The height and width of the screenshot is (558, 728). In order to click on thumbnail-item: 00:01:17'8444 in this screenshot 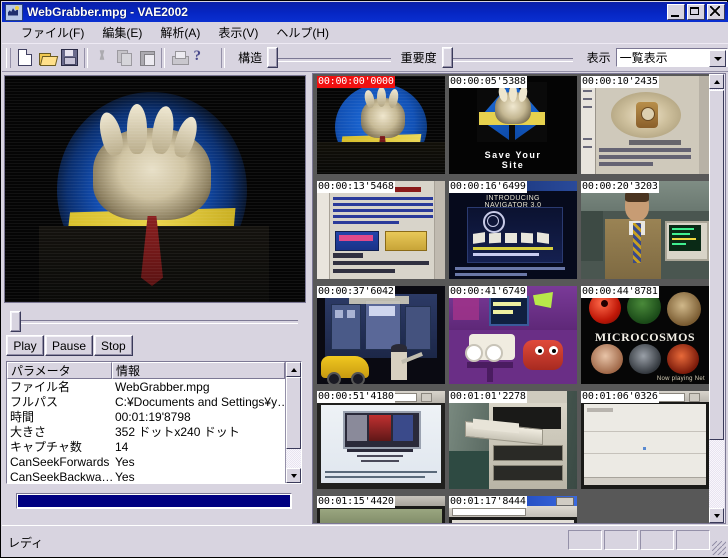, I will do `click(513, 509)`.